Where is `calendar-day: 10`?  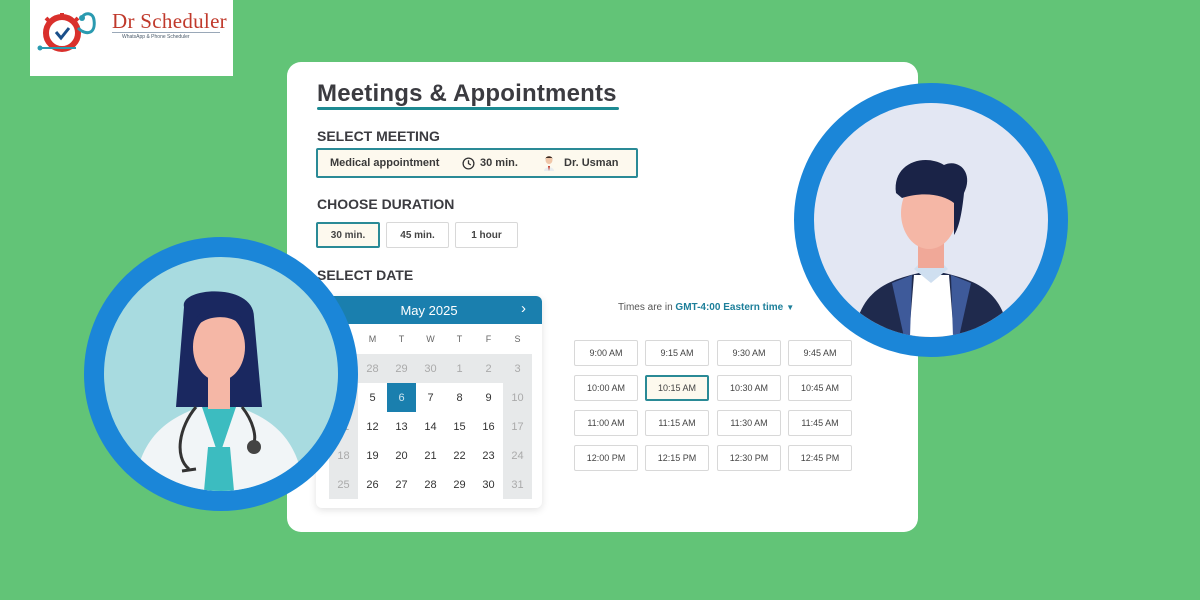 calendar-day: 10 is located at coordinates (517, 397).